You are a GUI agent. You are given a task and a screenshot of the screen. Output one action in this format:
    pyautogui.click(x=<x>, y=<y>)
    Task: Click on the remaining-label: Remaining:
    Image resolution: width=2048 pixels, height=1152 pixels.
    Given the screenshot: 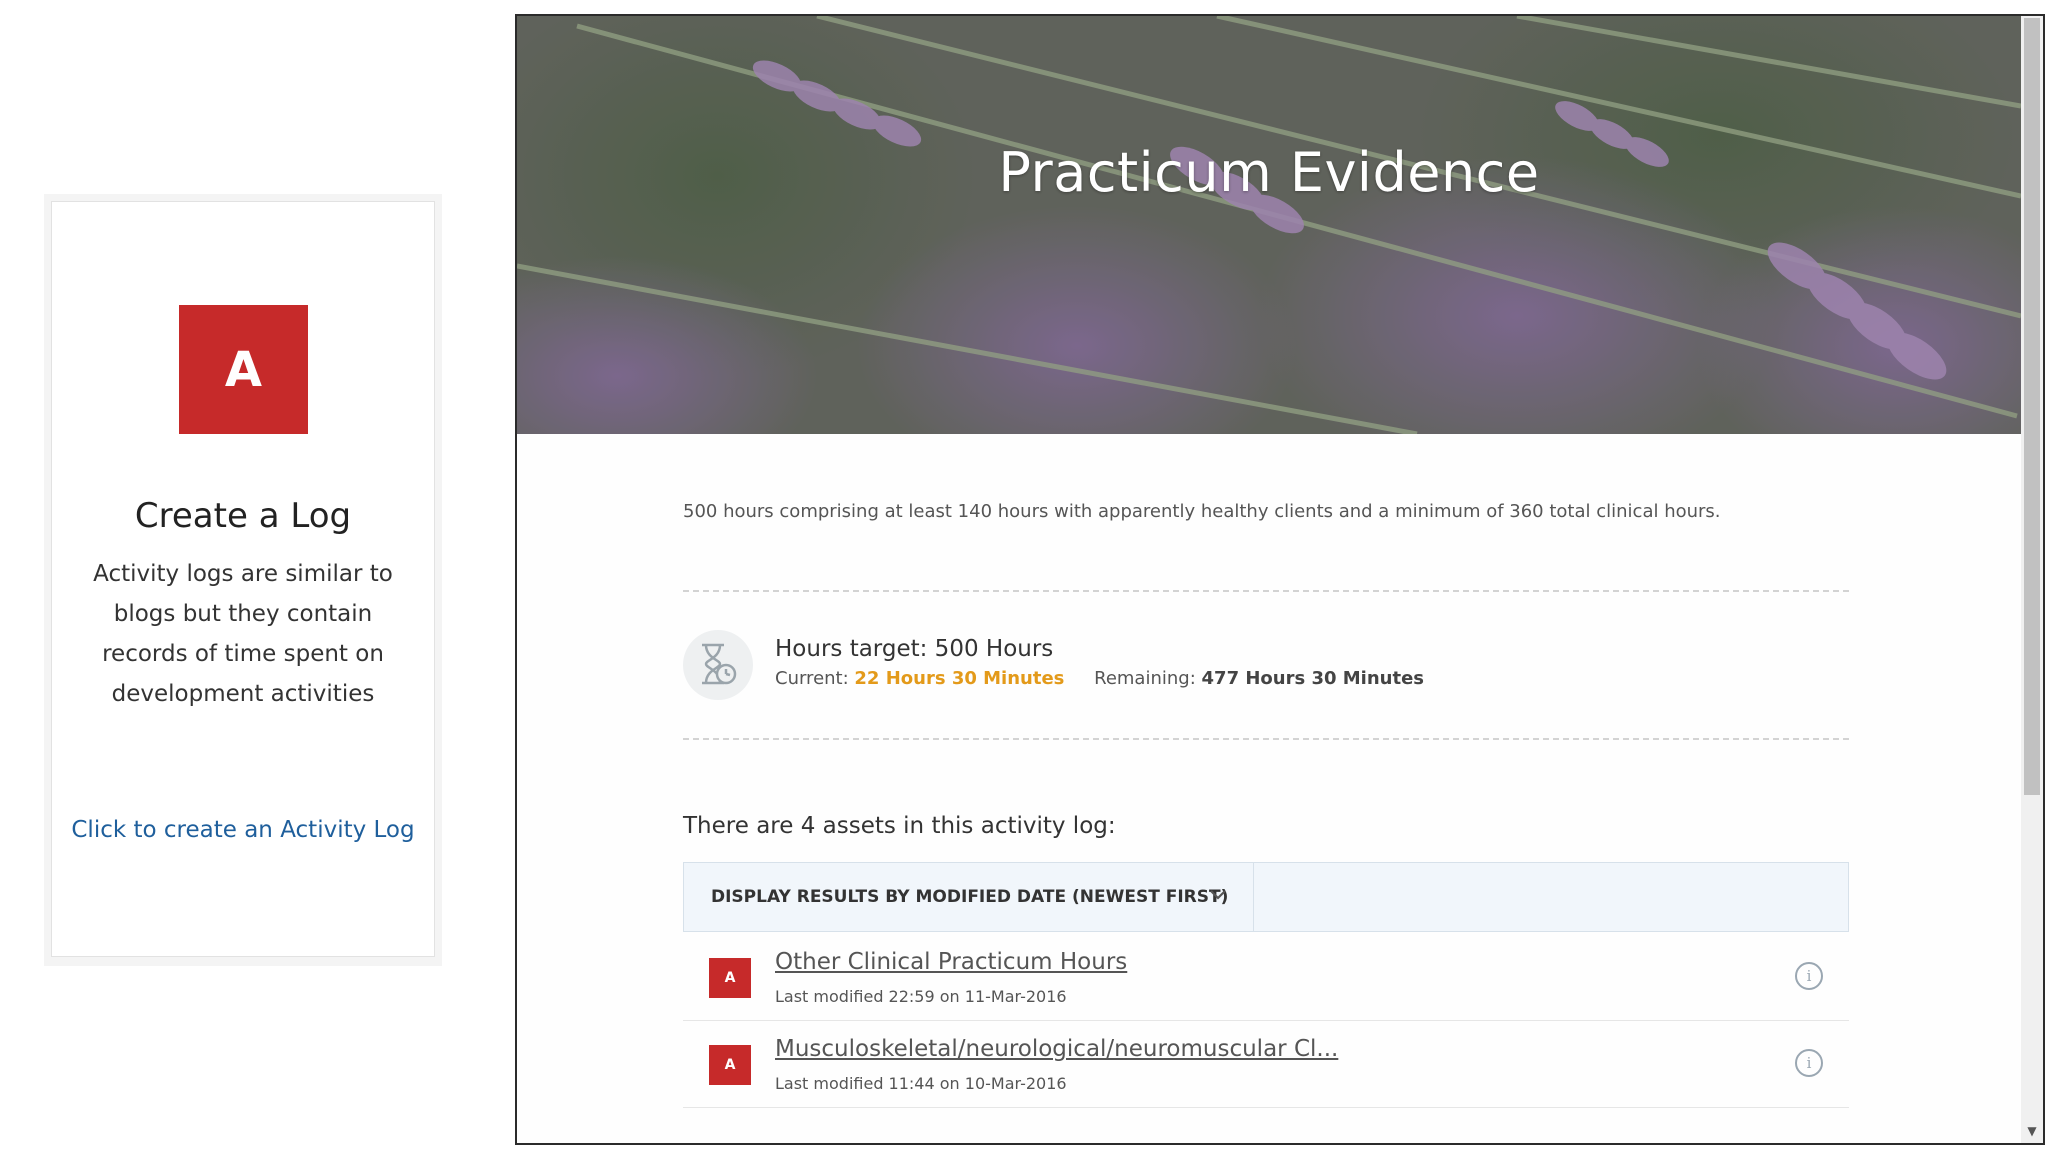 What is the action you would take?
    pyautogui.click(x=1145, y=678)
    